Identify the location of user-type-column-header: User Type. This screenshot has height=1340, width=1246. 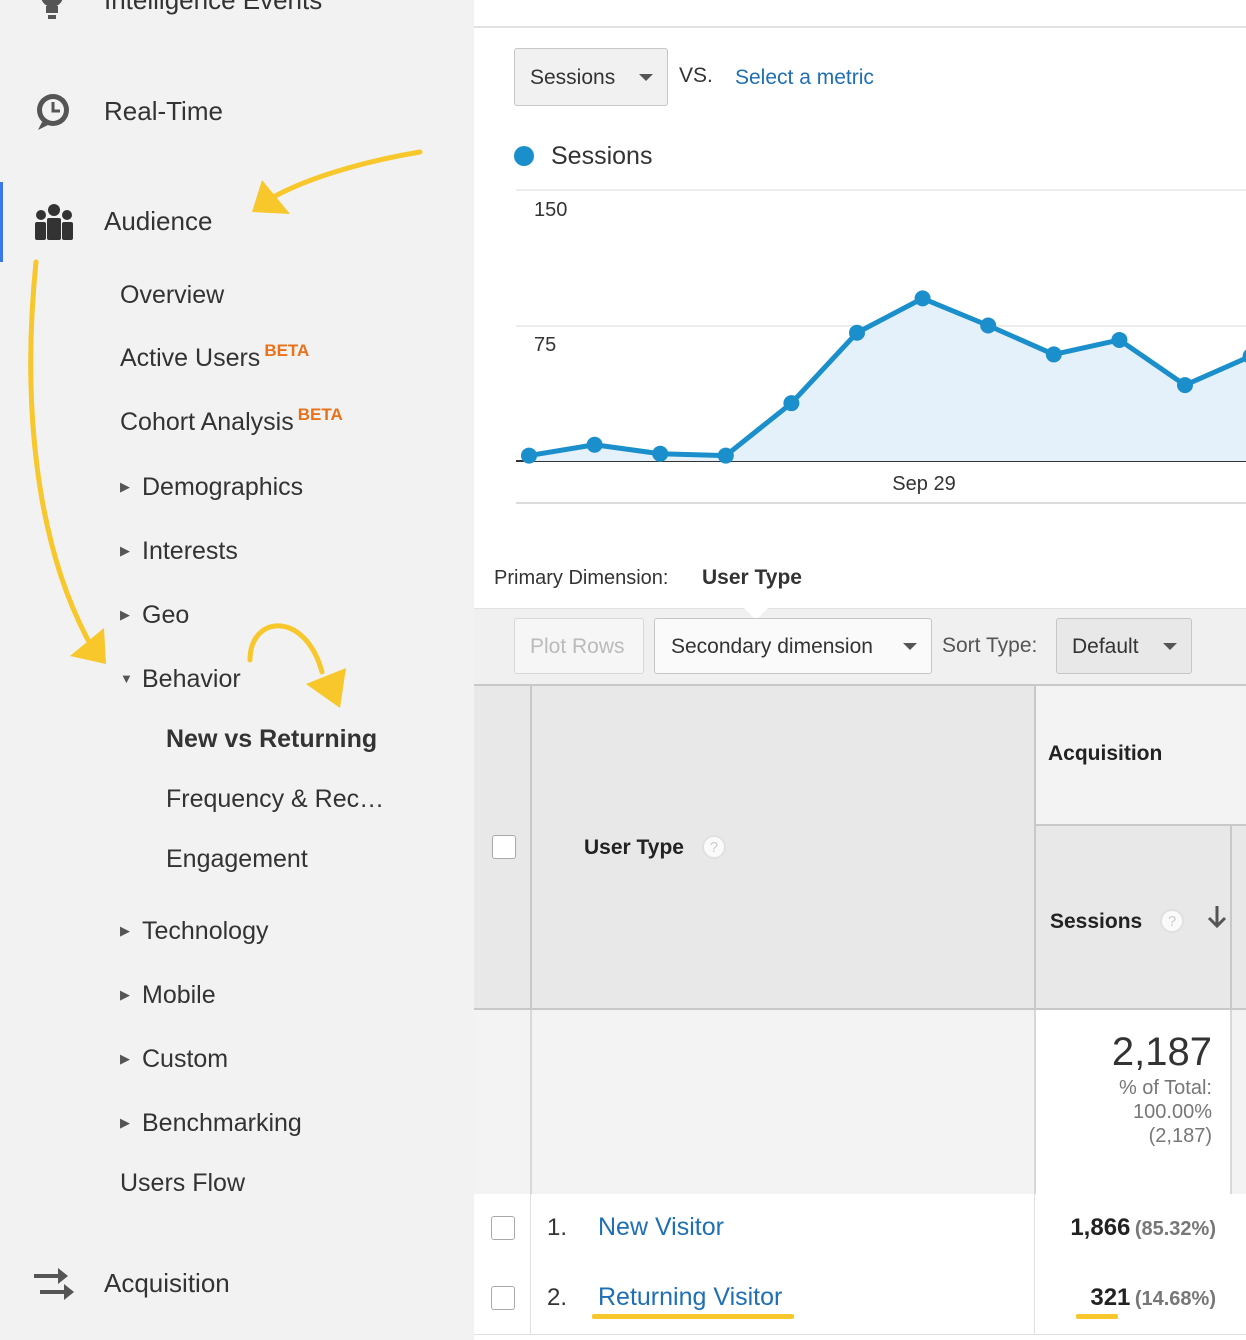
(634, 848).